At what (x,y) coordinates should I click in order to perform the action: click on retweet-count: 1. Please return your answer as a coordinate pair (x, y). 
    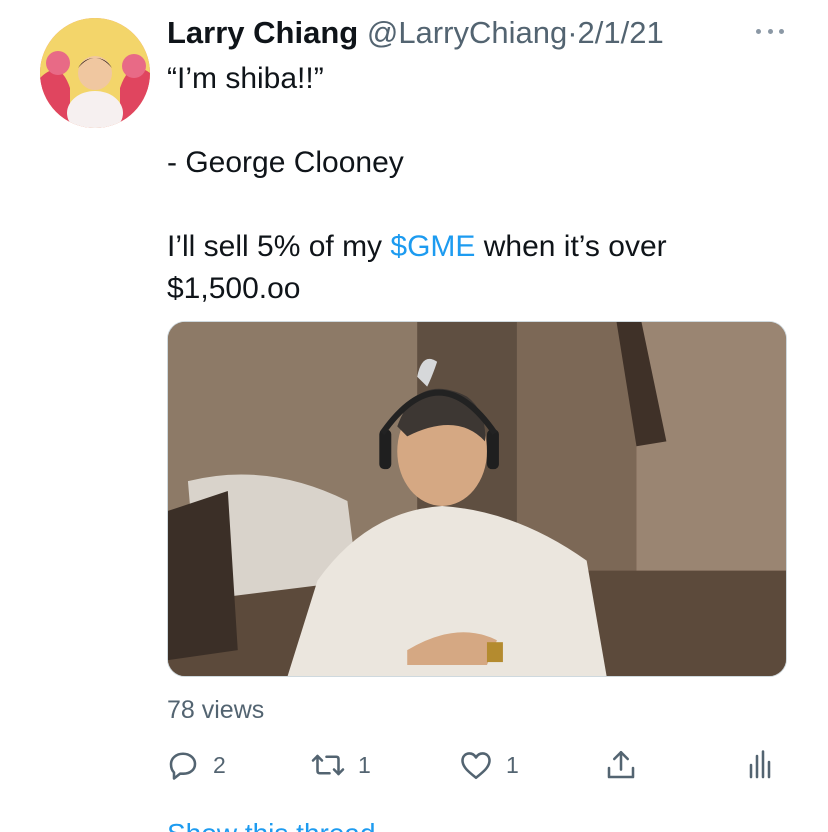
    Looking at the image, I should click on (364, 764).